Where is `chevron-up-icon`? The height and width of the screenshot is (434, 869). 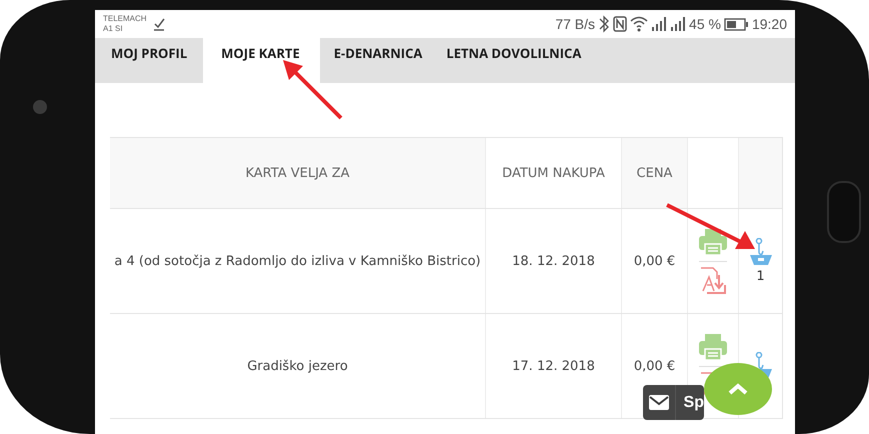 chevron-up-icon is located at coordinates (738, 389).